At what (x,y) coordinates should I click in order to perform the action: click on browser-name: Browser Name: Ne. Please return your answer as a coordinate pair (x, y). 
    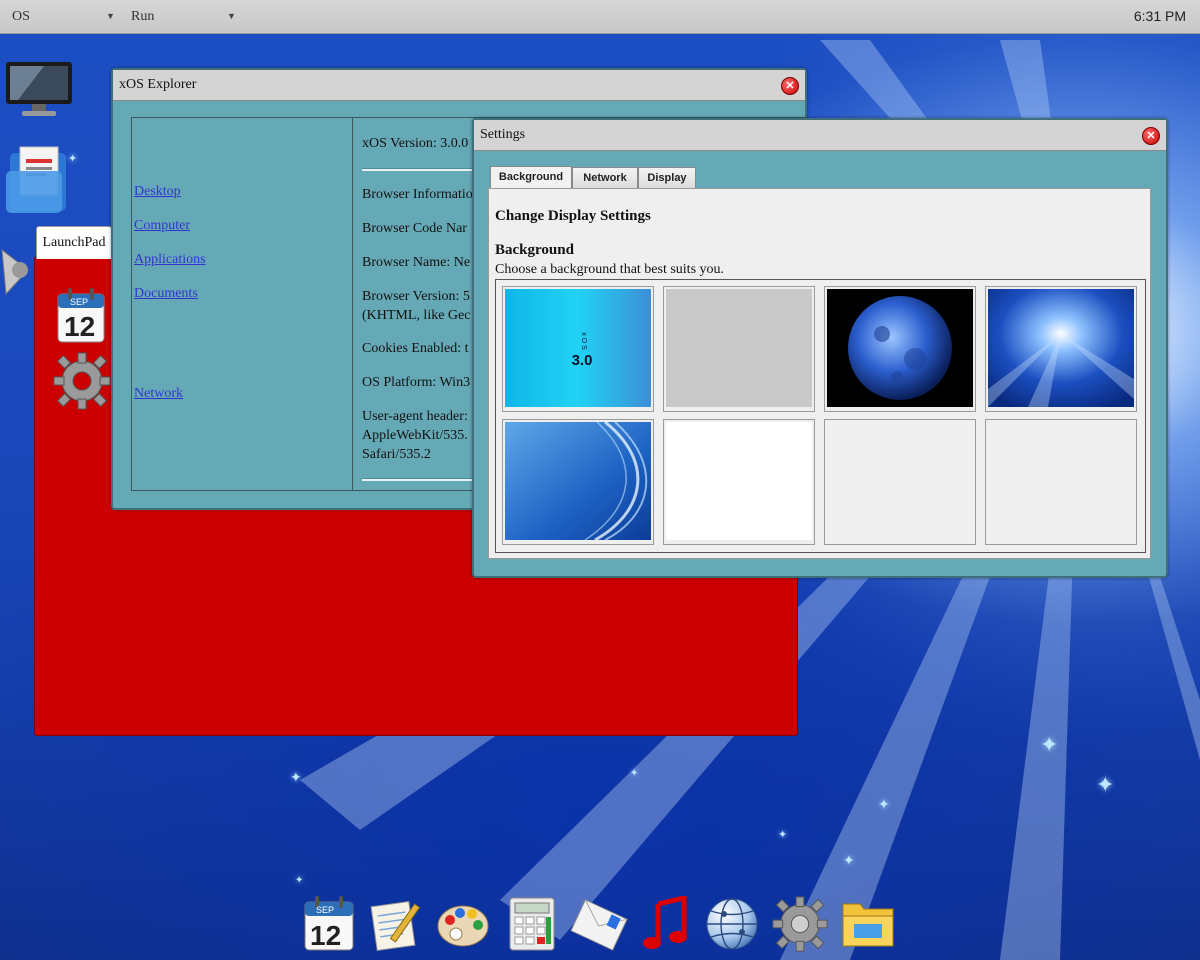
    Looking at the image, I should click on (416, 262).